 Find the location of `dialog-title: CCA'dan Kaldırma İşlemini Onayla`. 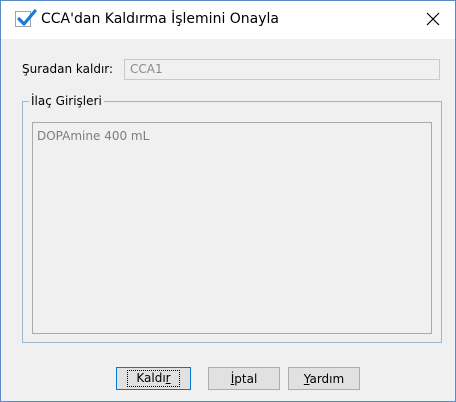

dialog-title: CCA'dan Kaldırma İşlemini Onayla is located at coordinates (160, 19).